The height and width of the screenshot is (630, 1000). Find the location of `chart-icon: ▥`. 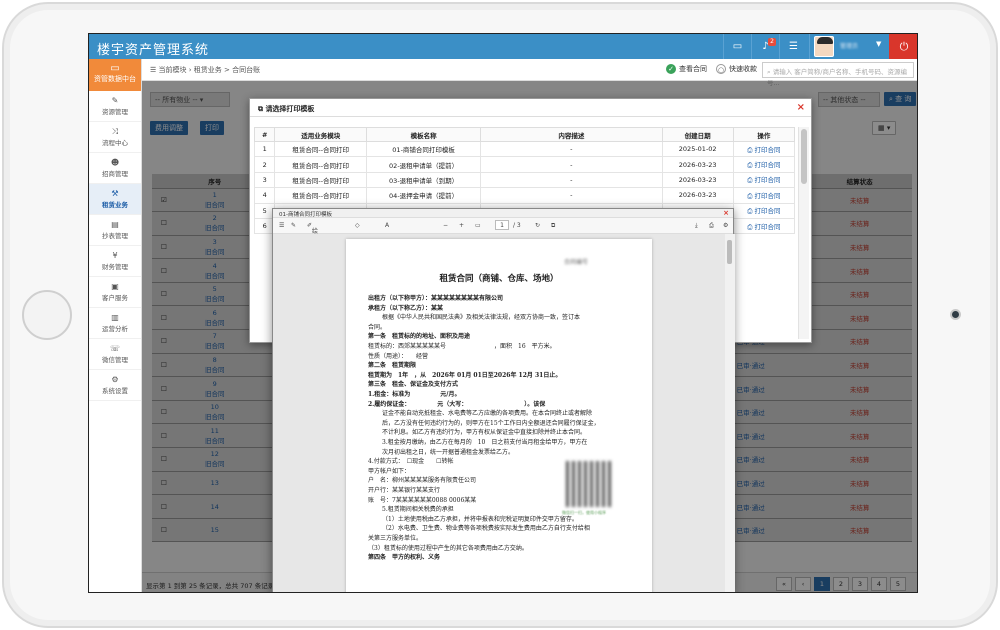

chart-icon: ▥ is located at coordinates (115, 317).